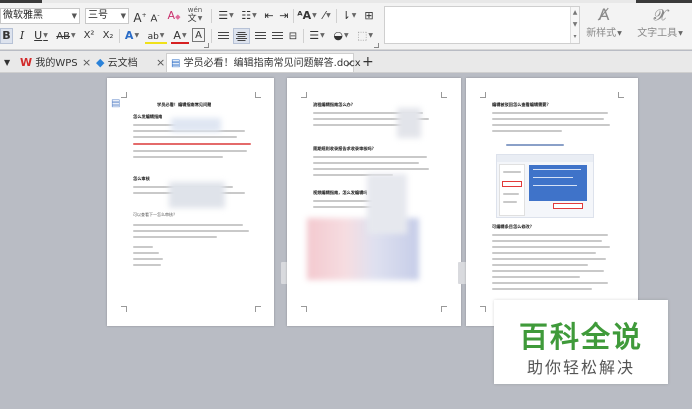 The height and width of the screenshot is (409, 692). I want to click on style-gallery-scroll: ▲ ▼ ▾, so click(574, 25).